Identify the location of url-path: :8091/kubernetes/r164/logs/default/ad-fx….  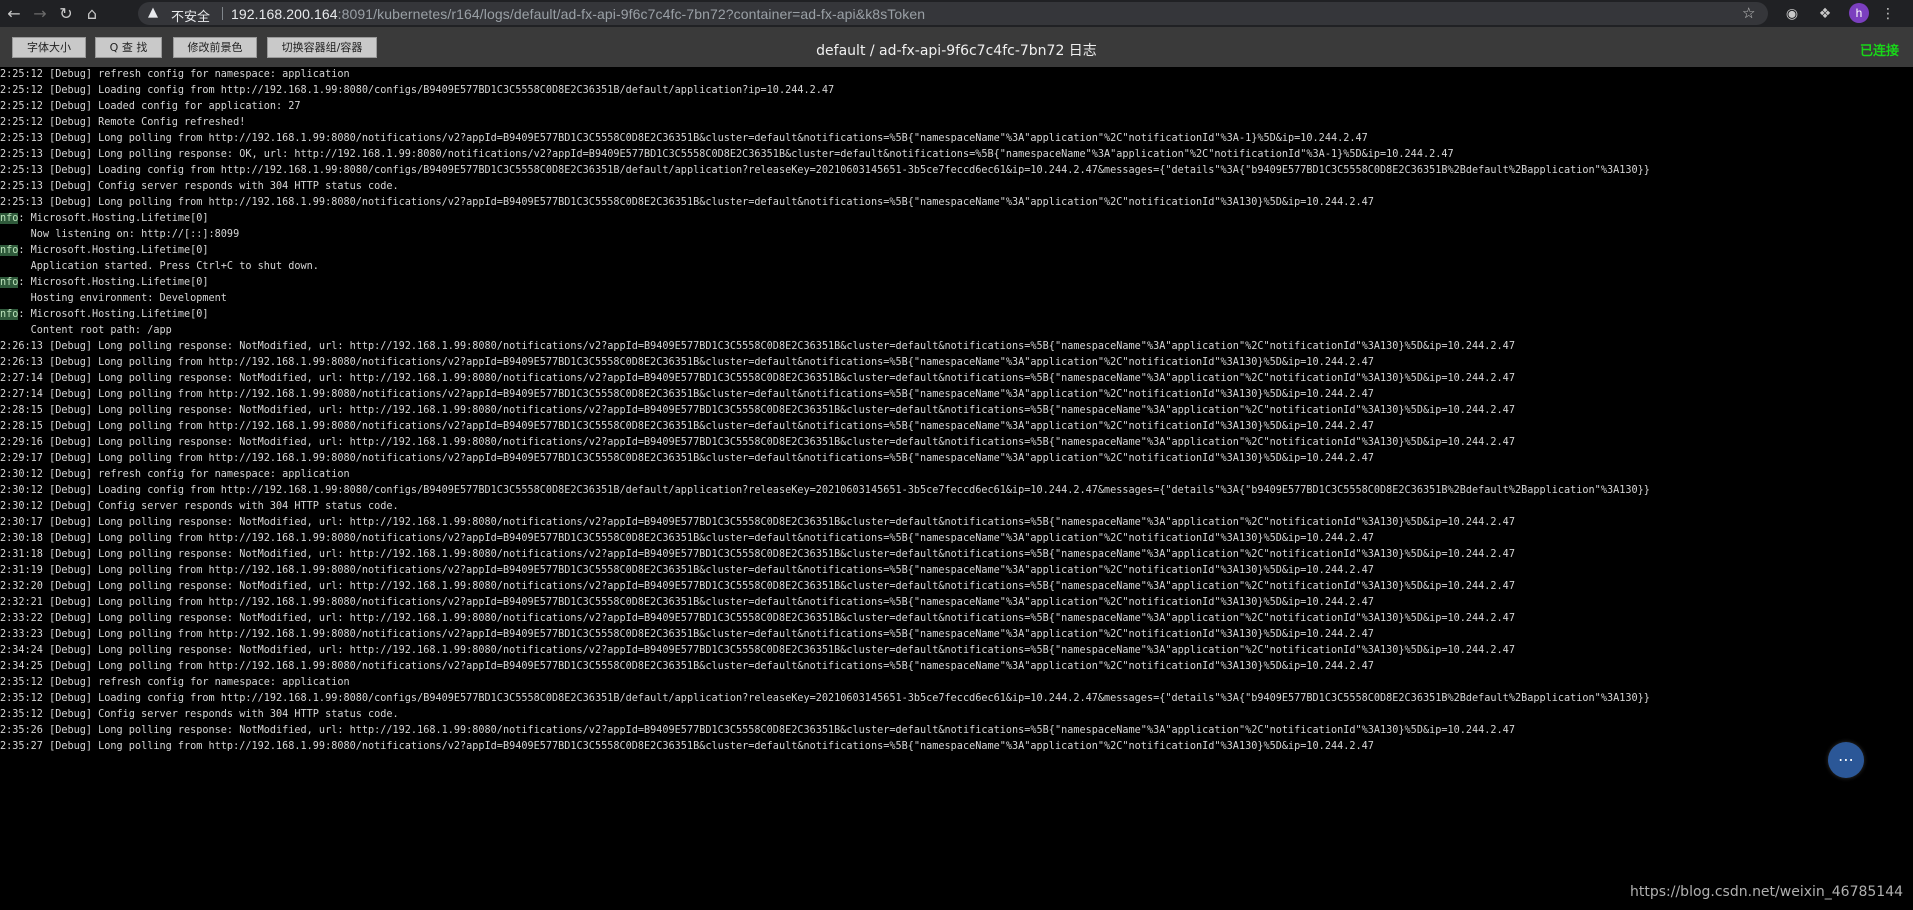
(631, 14).